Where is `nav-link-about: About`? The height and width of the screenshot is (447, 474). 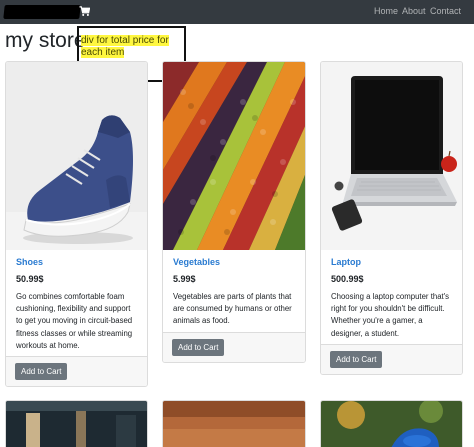
nav-link-about: About is located at coordinates (414, 11).